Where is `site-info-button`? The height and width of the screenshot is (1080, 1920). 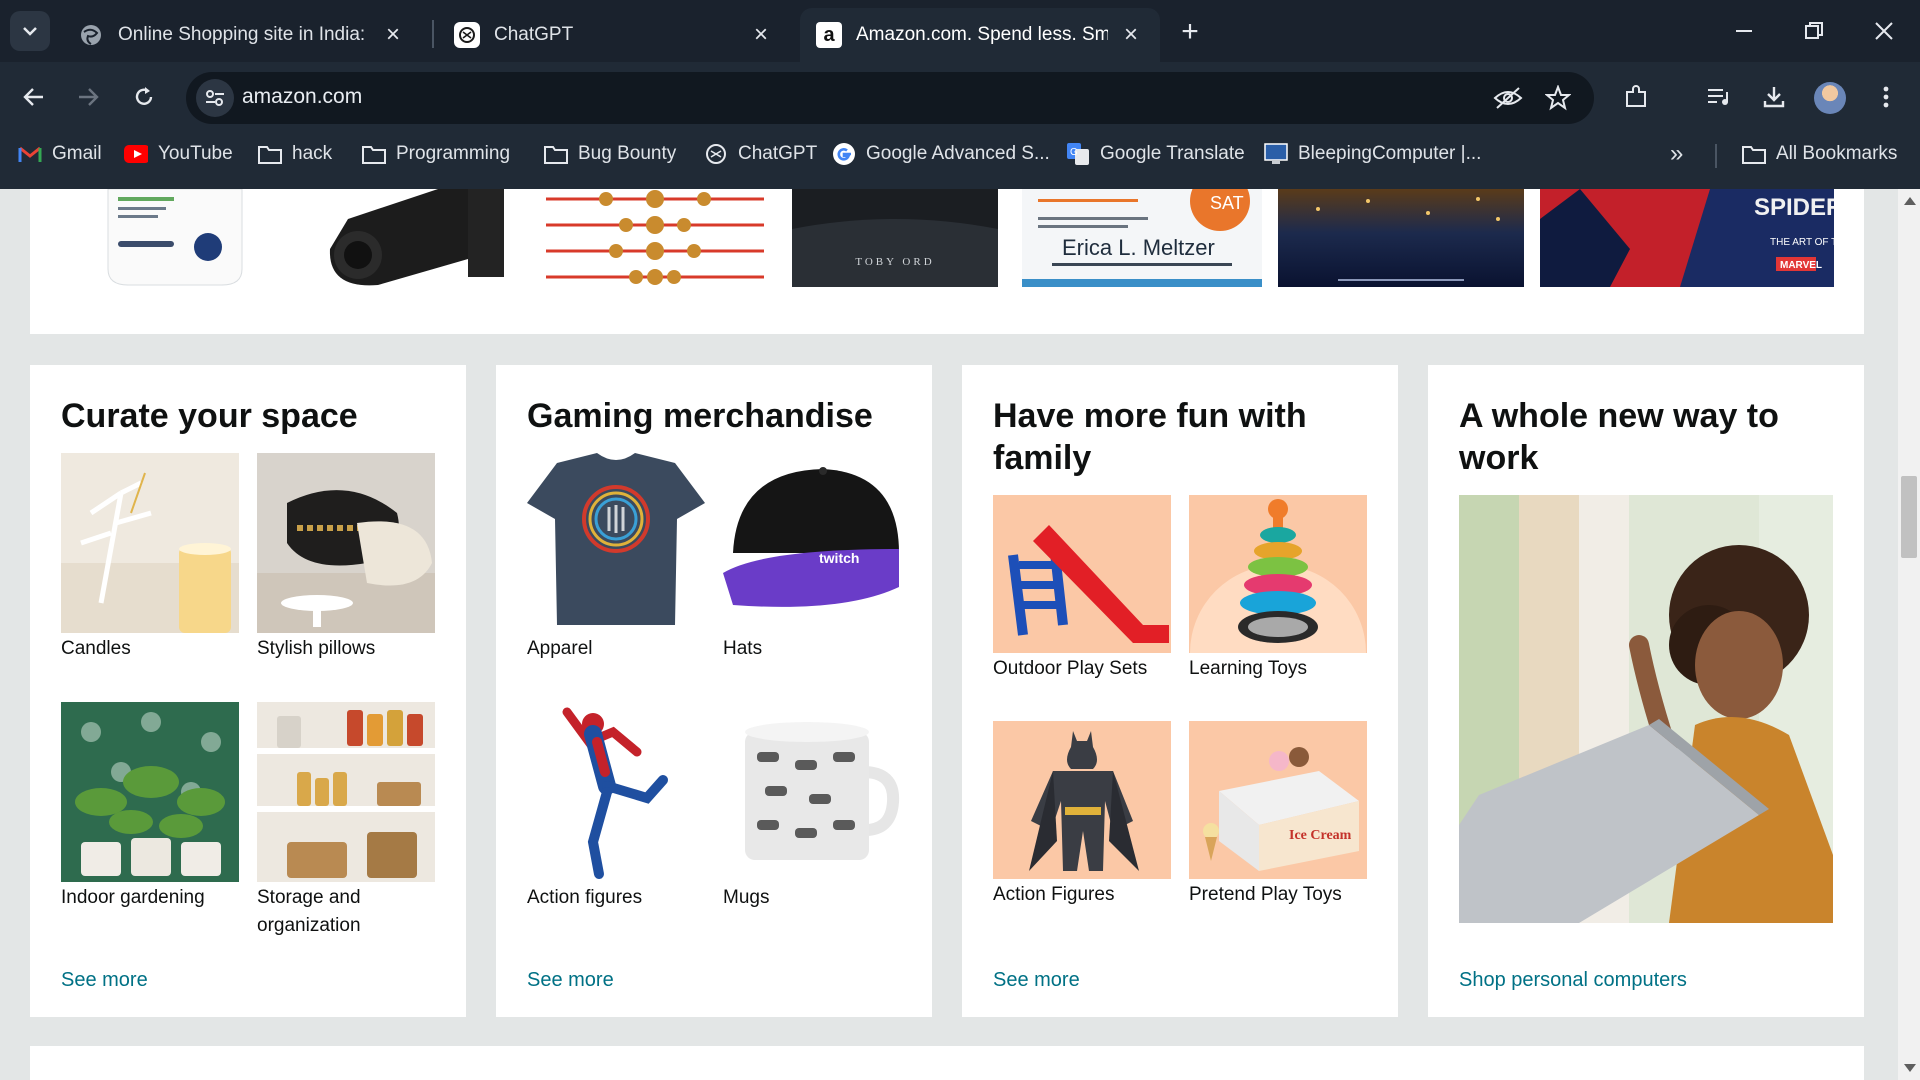 site-info-button is located at coordinates (215, 98).